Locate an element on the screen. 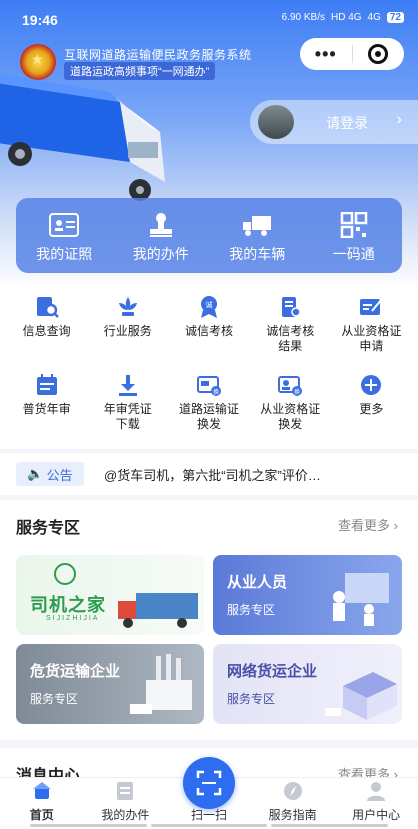 Image resolution: width=418 pixels, height=829 pixels. card-title: 从业人员 is located at coordinates (257, 582).